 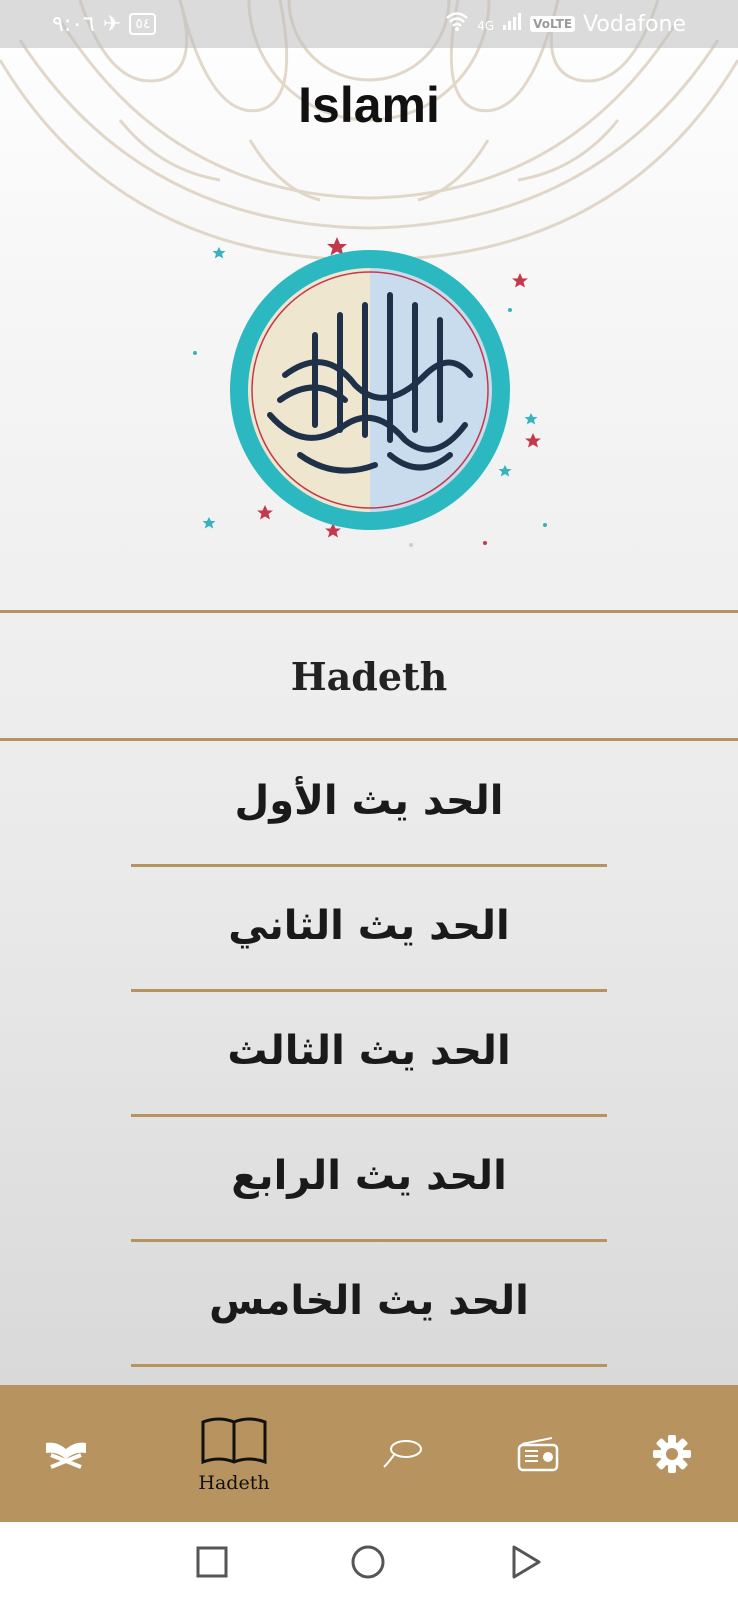 What do you see at coordinates (73, 24) in the screenshot?
I see `status-time: ٩:٠٦` at bounding box center [73, 24].